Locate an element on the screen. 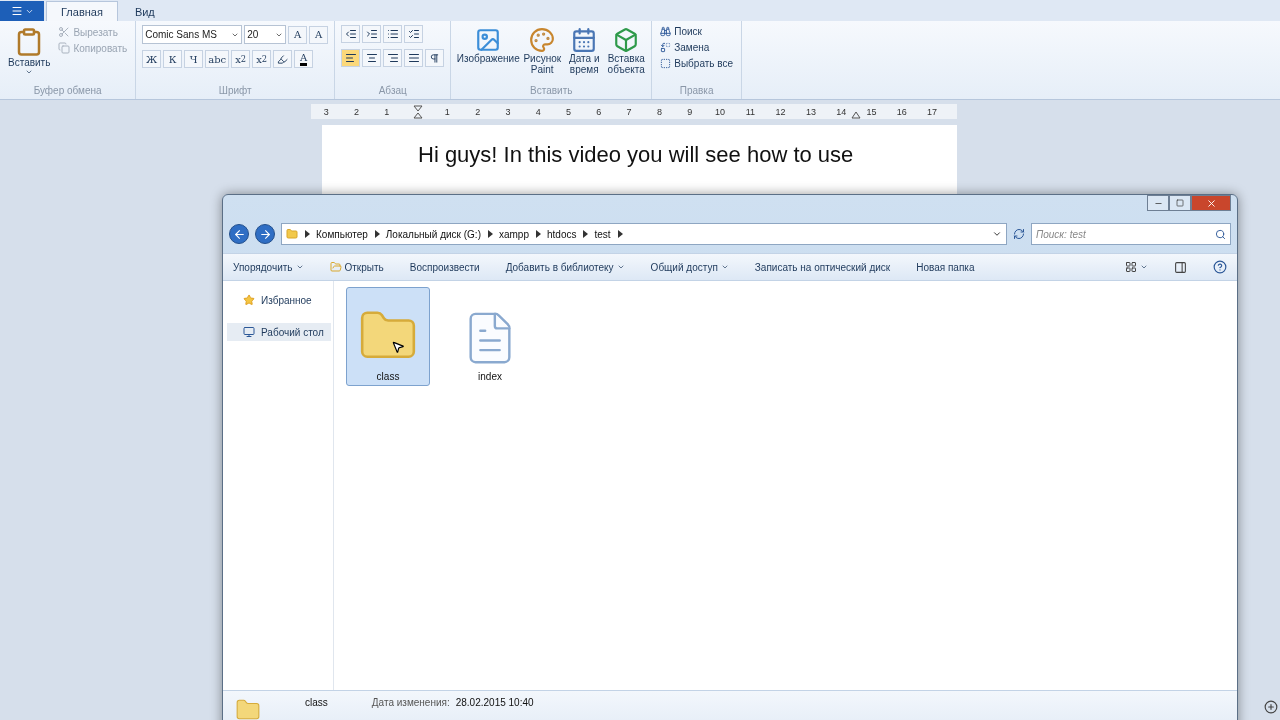  edit-button: Поиск is located at coordinates (697, 31).